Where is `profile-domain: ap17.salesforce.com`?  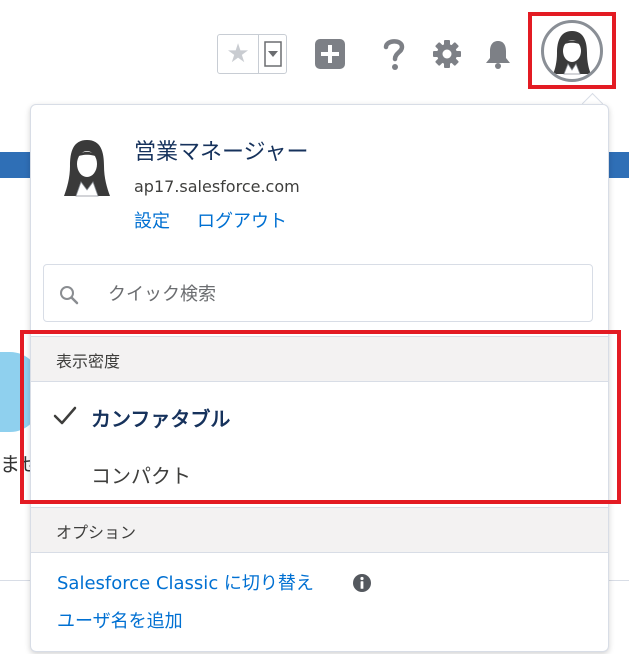
profile-domain: ap17.salesforce.com is located at coordinates (217, 186).